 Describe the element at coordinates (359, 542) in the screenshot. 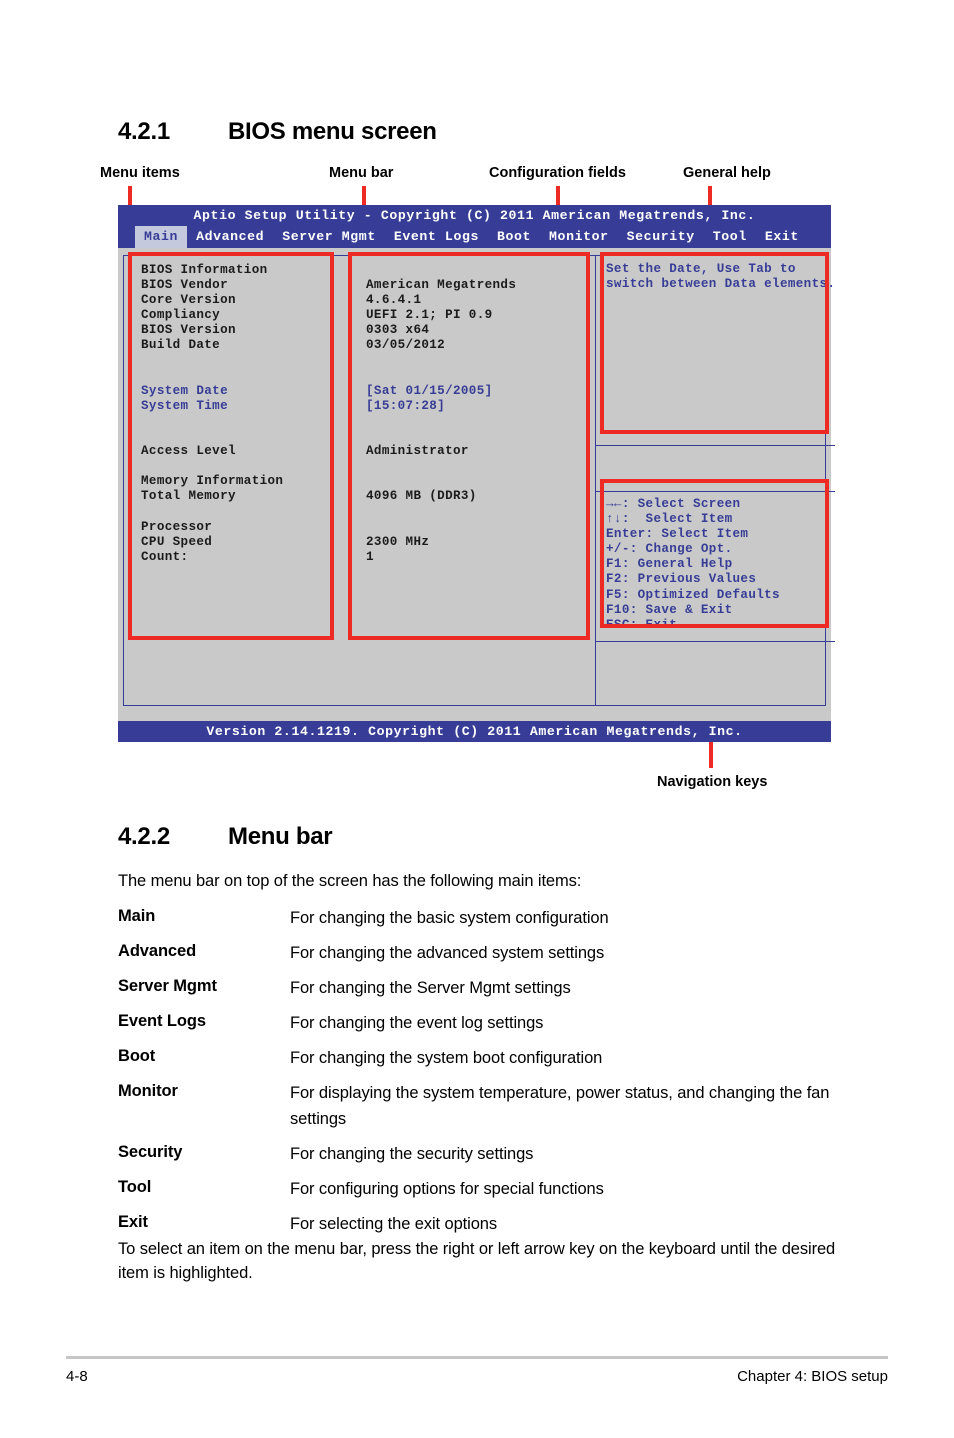

I see `bios-row: CPU Speed 2300 MHz` at that location.